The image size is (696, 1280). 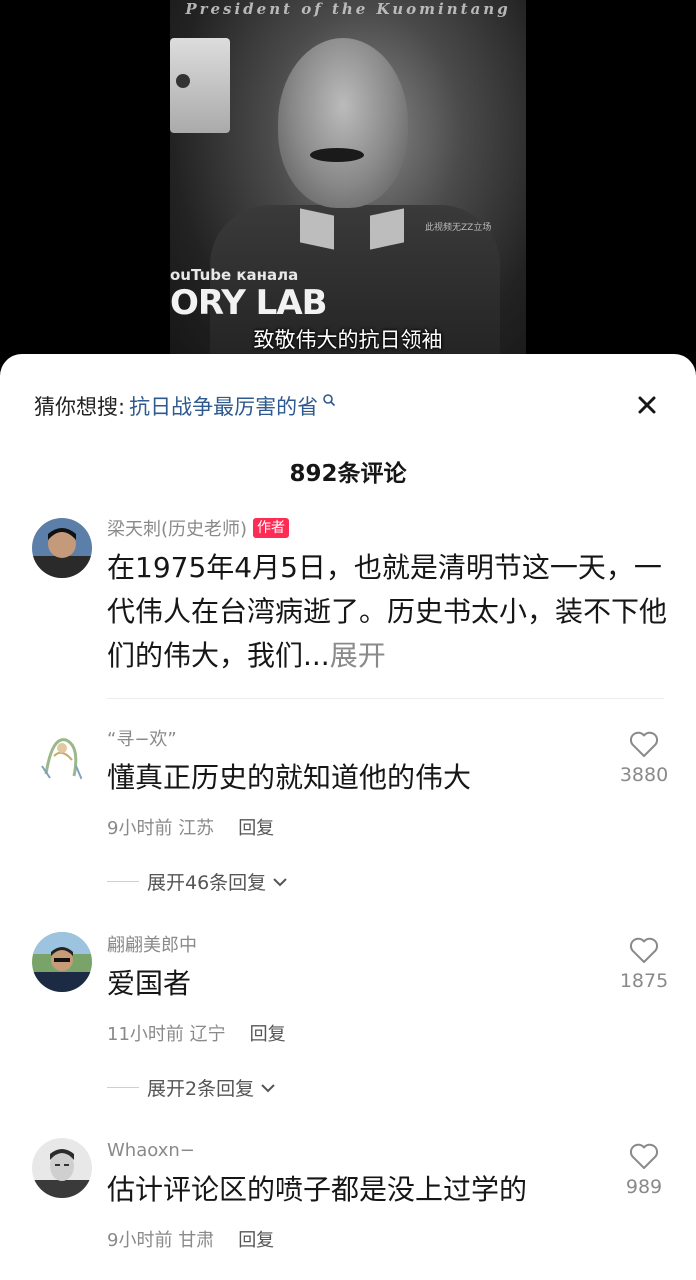 I want to click on expand-replies-button: 展开2条回复, so click(x=196, y=1087).